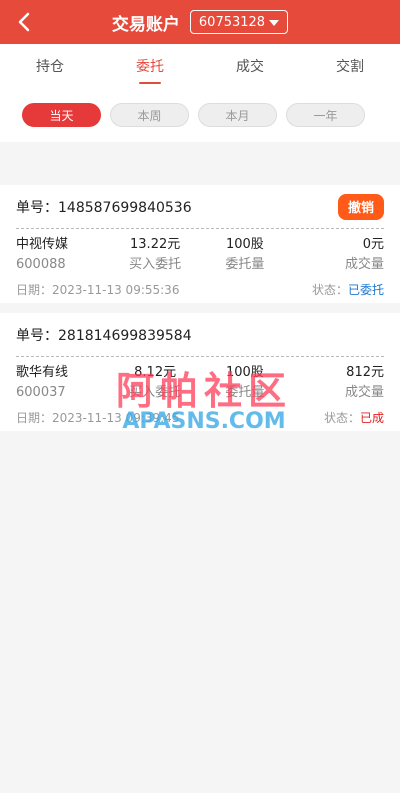 Image resolution: width=400 pixels, height=793 pixels. What do you see at coordinates (232, 22) in the screenshot?
I see `account-number: 60753128` at bounding box center [232, 22].